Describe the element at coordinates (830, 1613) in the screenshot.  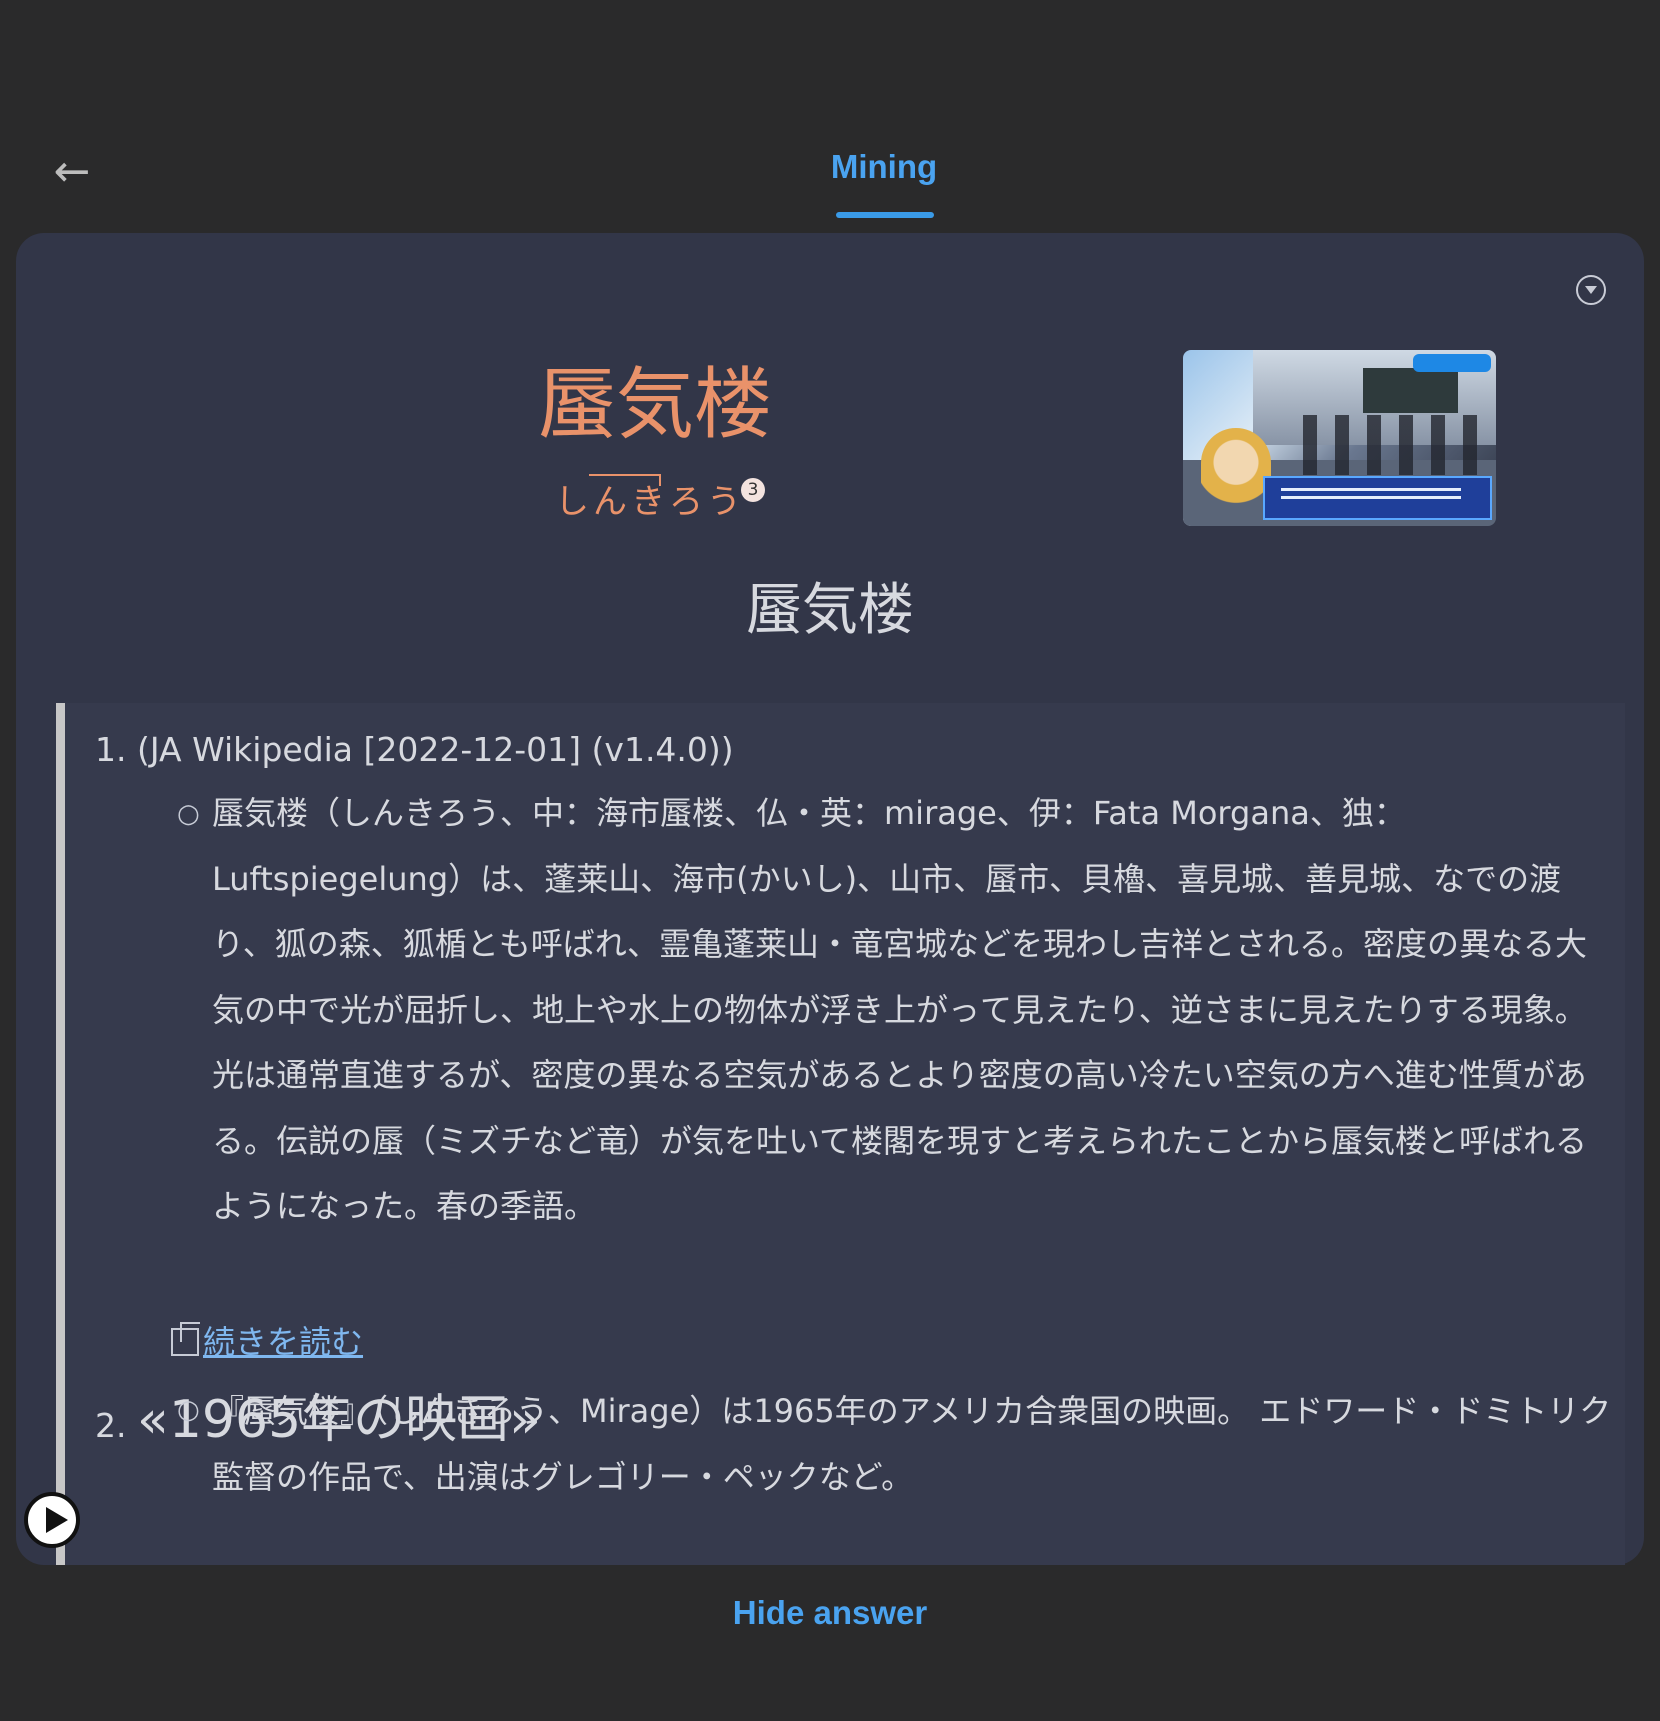
I see `hide-answer-button: Hide answer` at that location.